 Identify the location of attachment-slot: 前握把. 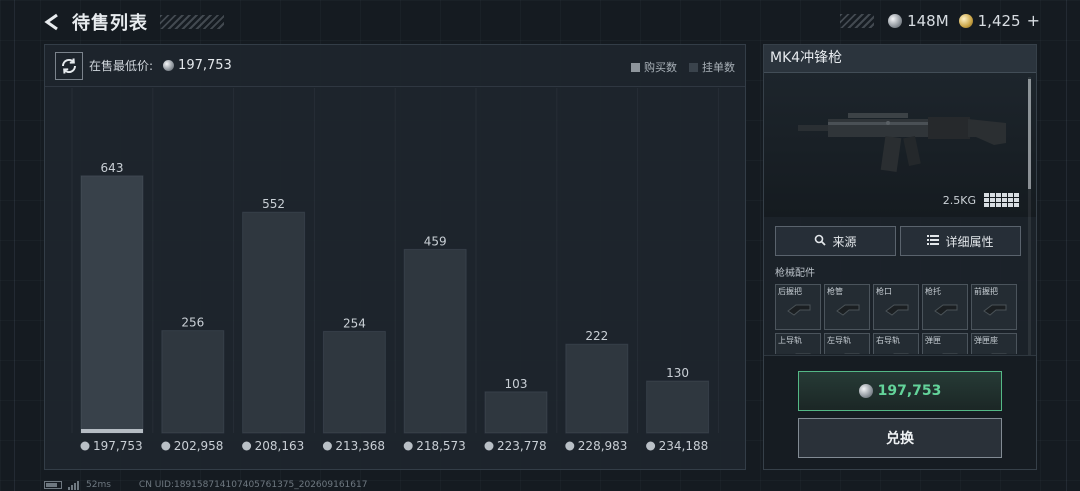
(994, 307).